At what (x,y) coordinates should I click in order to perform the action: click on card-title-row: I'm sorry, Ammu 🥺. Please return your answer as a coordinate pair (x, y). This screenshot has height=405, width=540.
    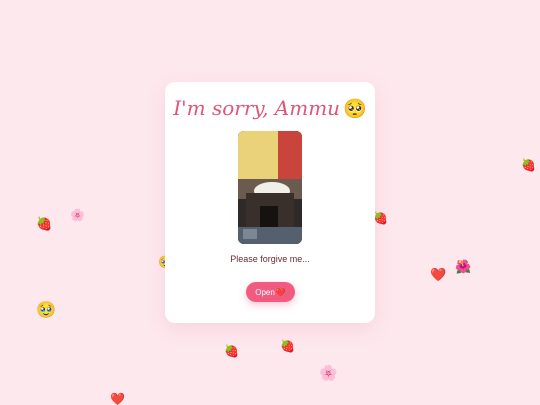
    Looking at the image, I should click on (270, 108).